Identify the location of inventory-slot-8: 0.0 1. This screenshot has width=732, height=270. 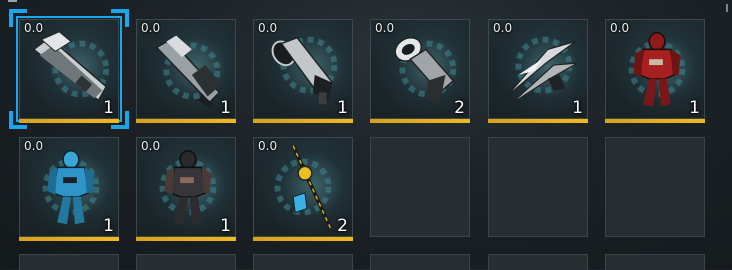
(186, 189).